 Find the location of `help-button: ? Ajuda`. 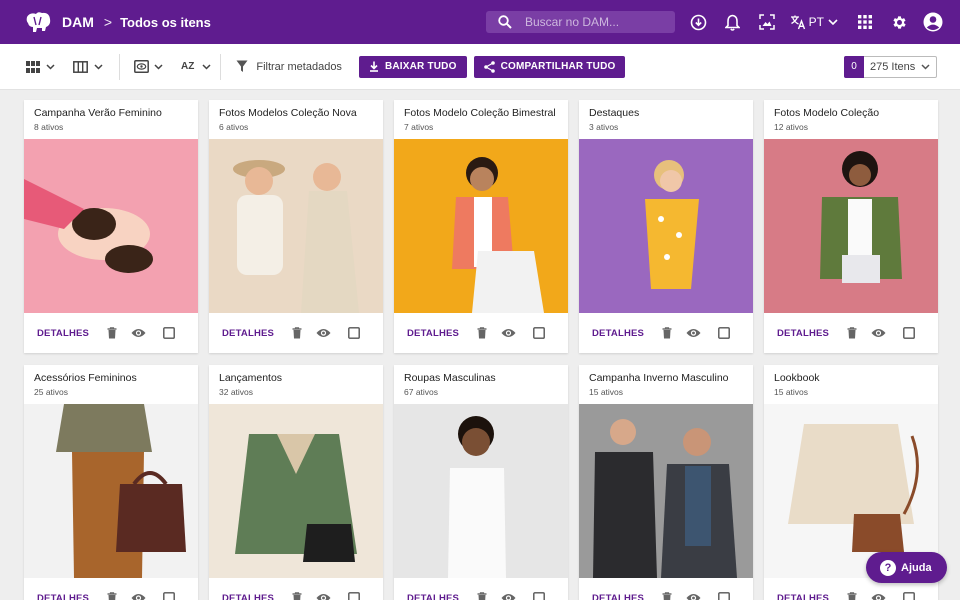

help-button: ? Ajuda is located at coordinates (906, 567).